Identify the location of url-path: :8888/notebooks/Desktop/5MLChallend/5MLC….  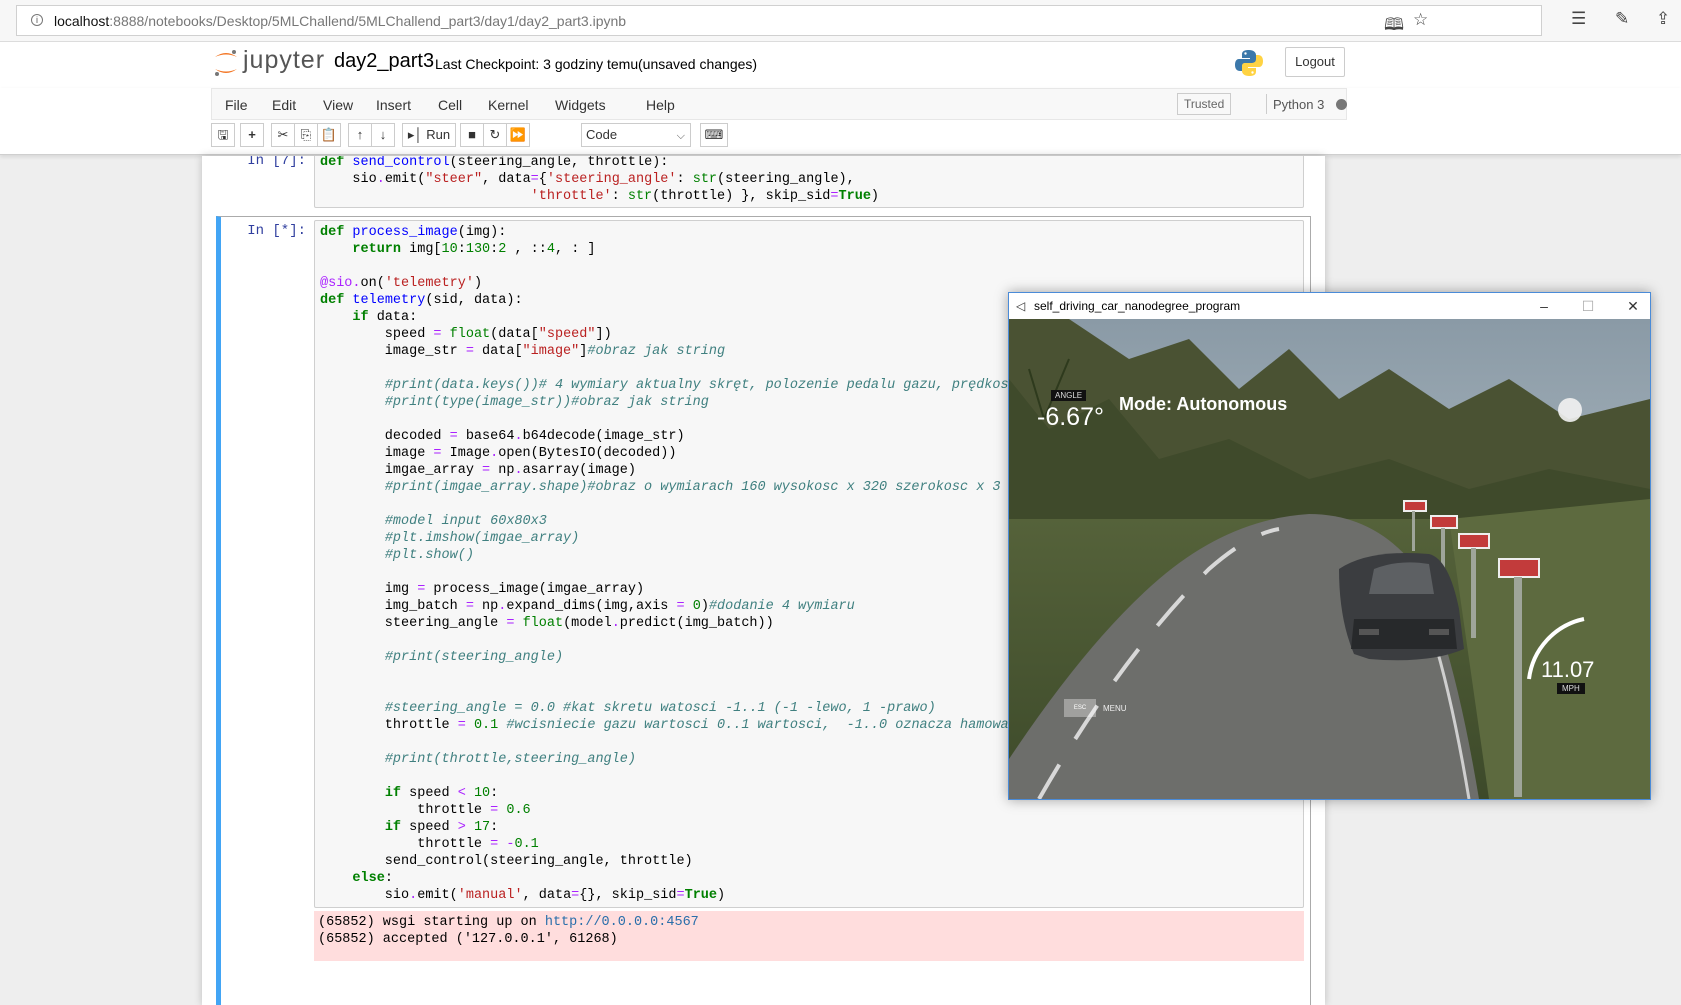
(368, 21).